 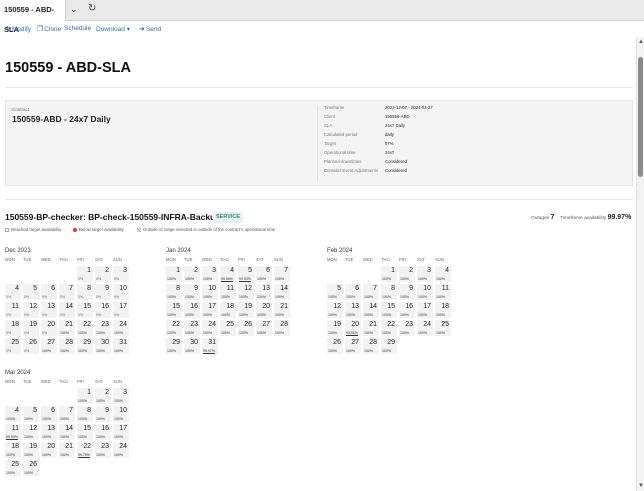 What do you see at coordinates (640, 264) in the screenshot?
I see `vertical-scrollbar: ▲ ▼` at bounding box center [640, 264].